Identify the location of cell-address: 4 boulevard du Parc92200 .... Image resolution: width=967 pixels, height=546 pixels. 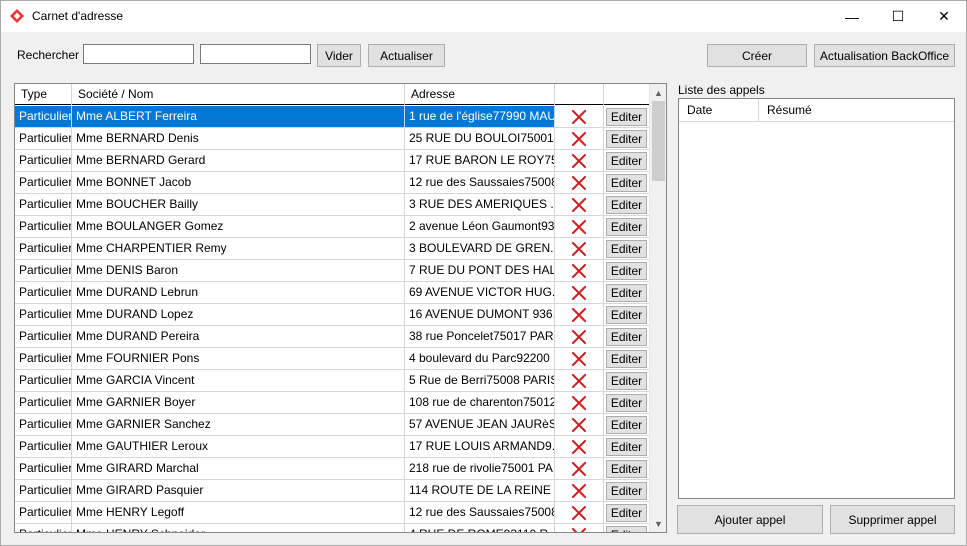
(480, 358).